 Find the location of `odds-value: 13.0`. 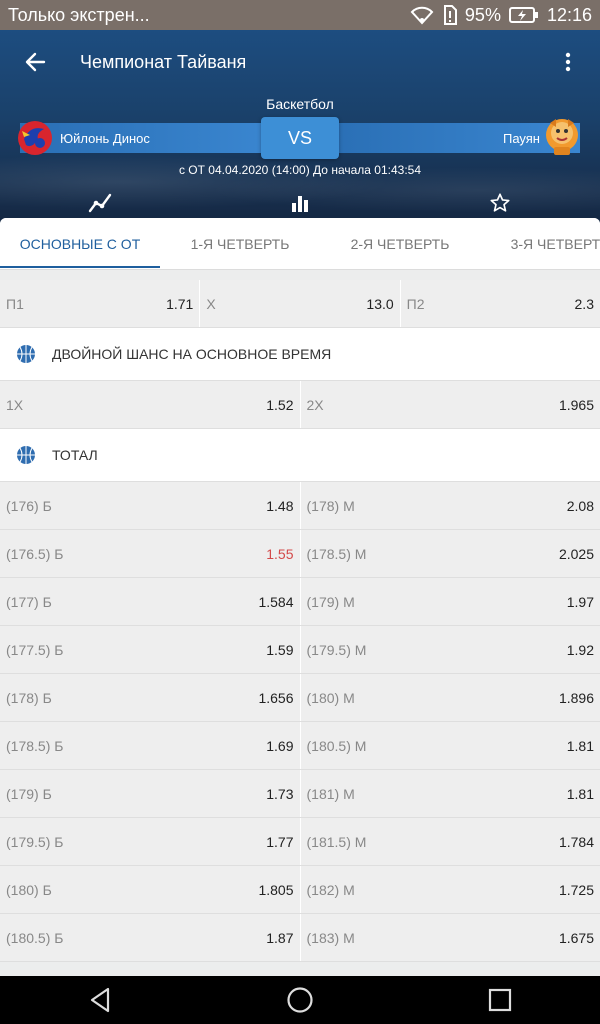

odds-value: 13.0 is located at coordinates (380, 303).